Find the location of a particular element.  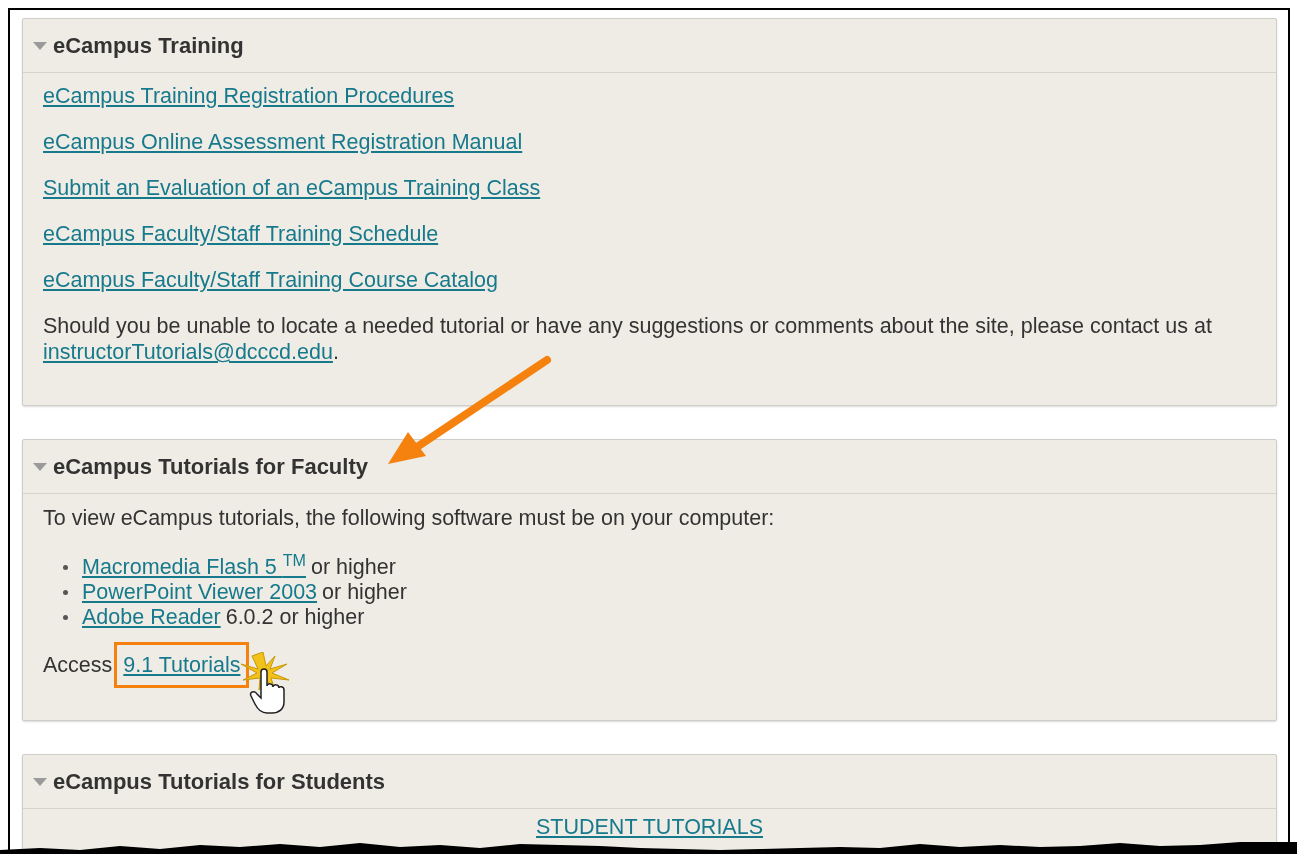

requirement-text: or higher is located at coordinates (364, 593).